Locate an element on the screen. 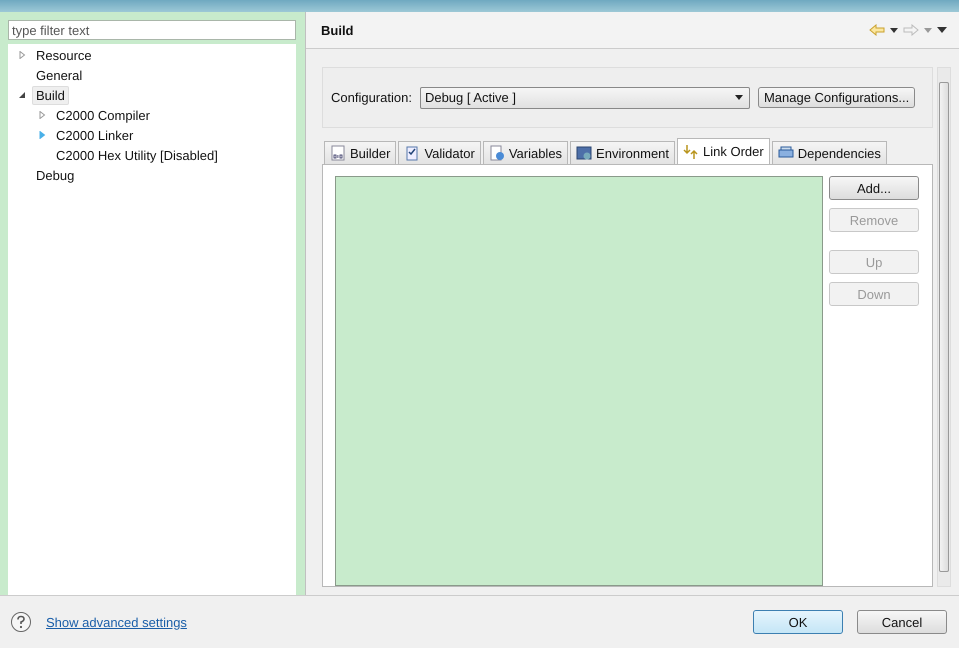 Image resolution: width=959 pixels, height=648 pixels. tree-item: Debug is located at coordinates (55, 175).